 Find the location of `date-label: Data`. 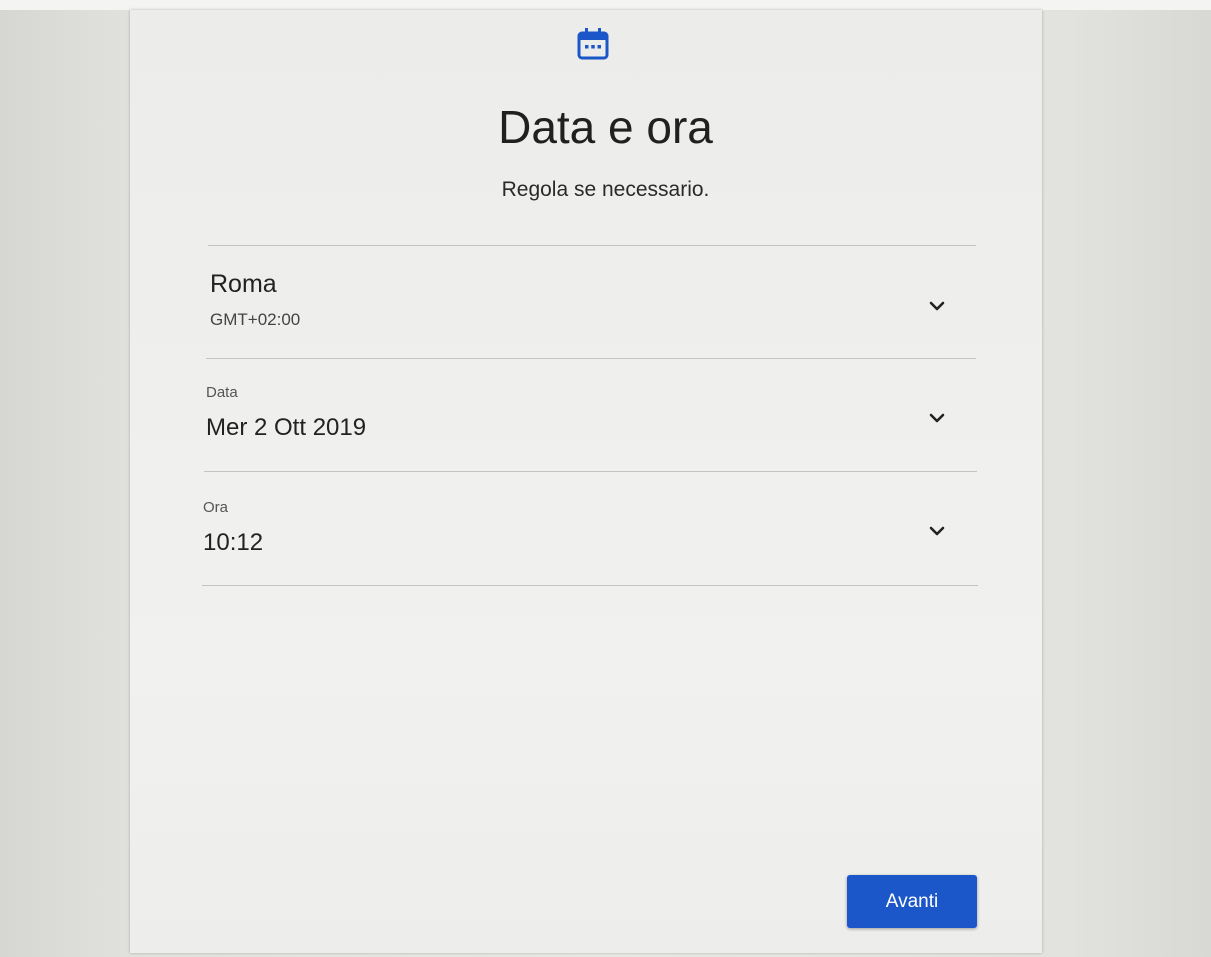

date-label: Data is located at coordinates (222, 392).